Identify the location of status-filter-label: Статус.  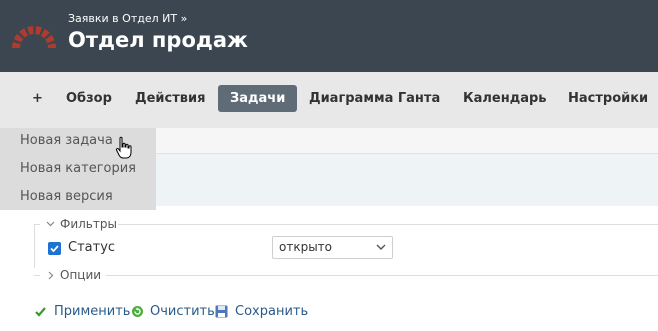
(92, 247).